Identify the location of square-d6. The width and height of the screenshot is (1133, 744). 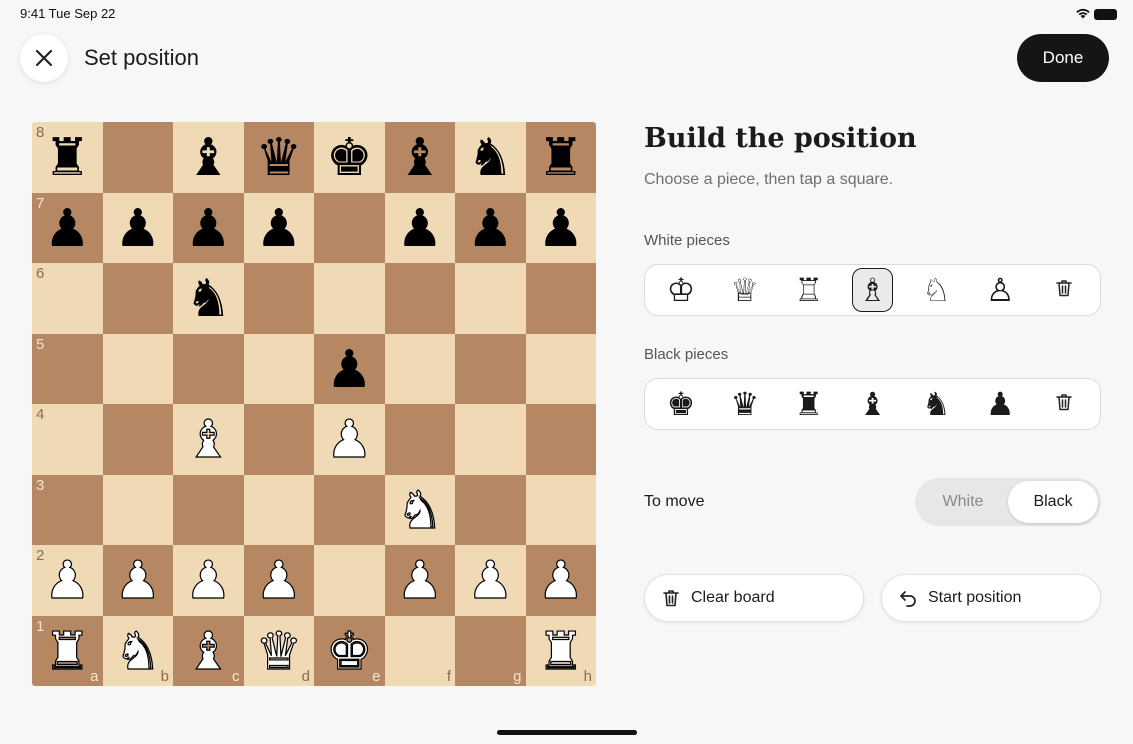
(278, 298).